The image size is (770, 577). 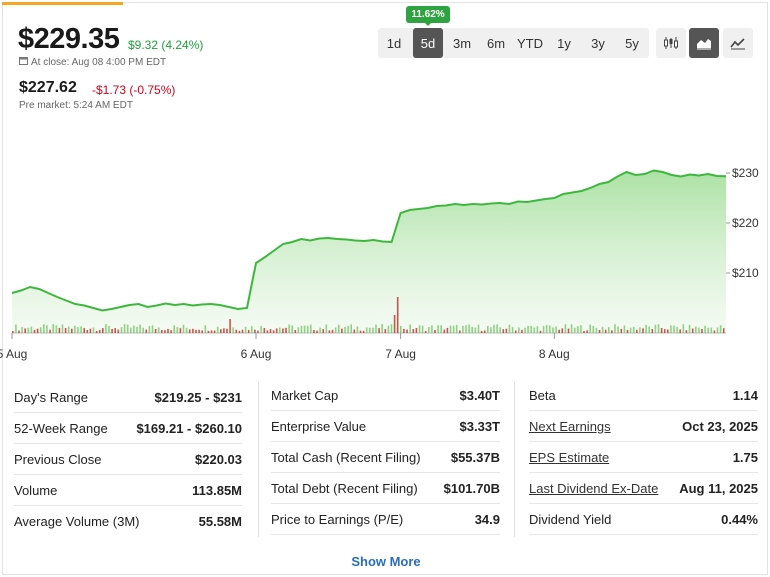 I want to click on stat-value: $219.25 - $231, so click(x=198, y=397).